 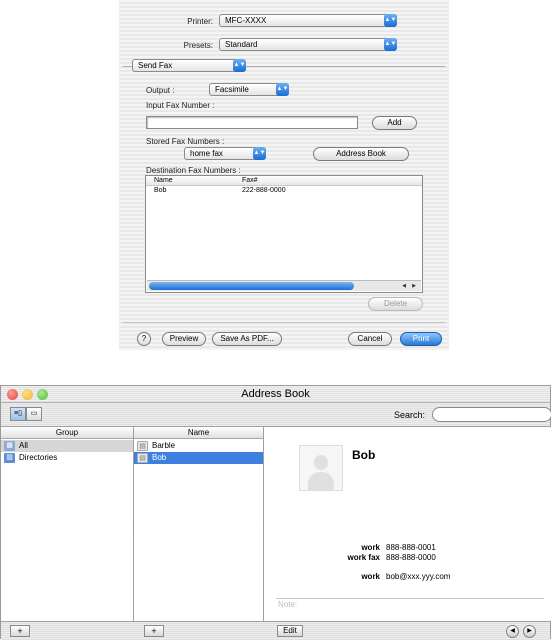 What do you see at coordinates (198, 458) in the screenshot?
I see `name-item-bob: ▤ Bob` at bounding box center [198, 458].